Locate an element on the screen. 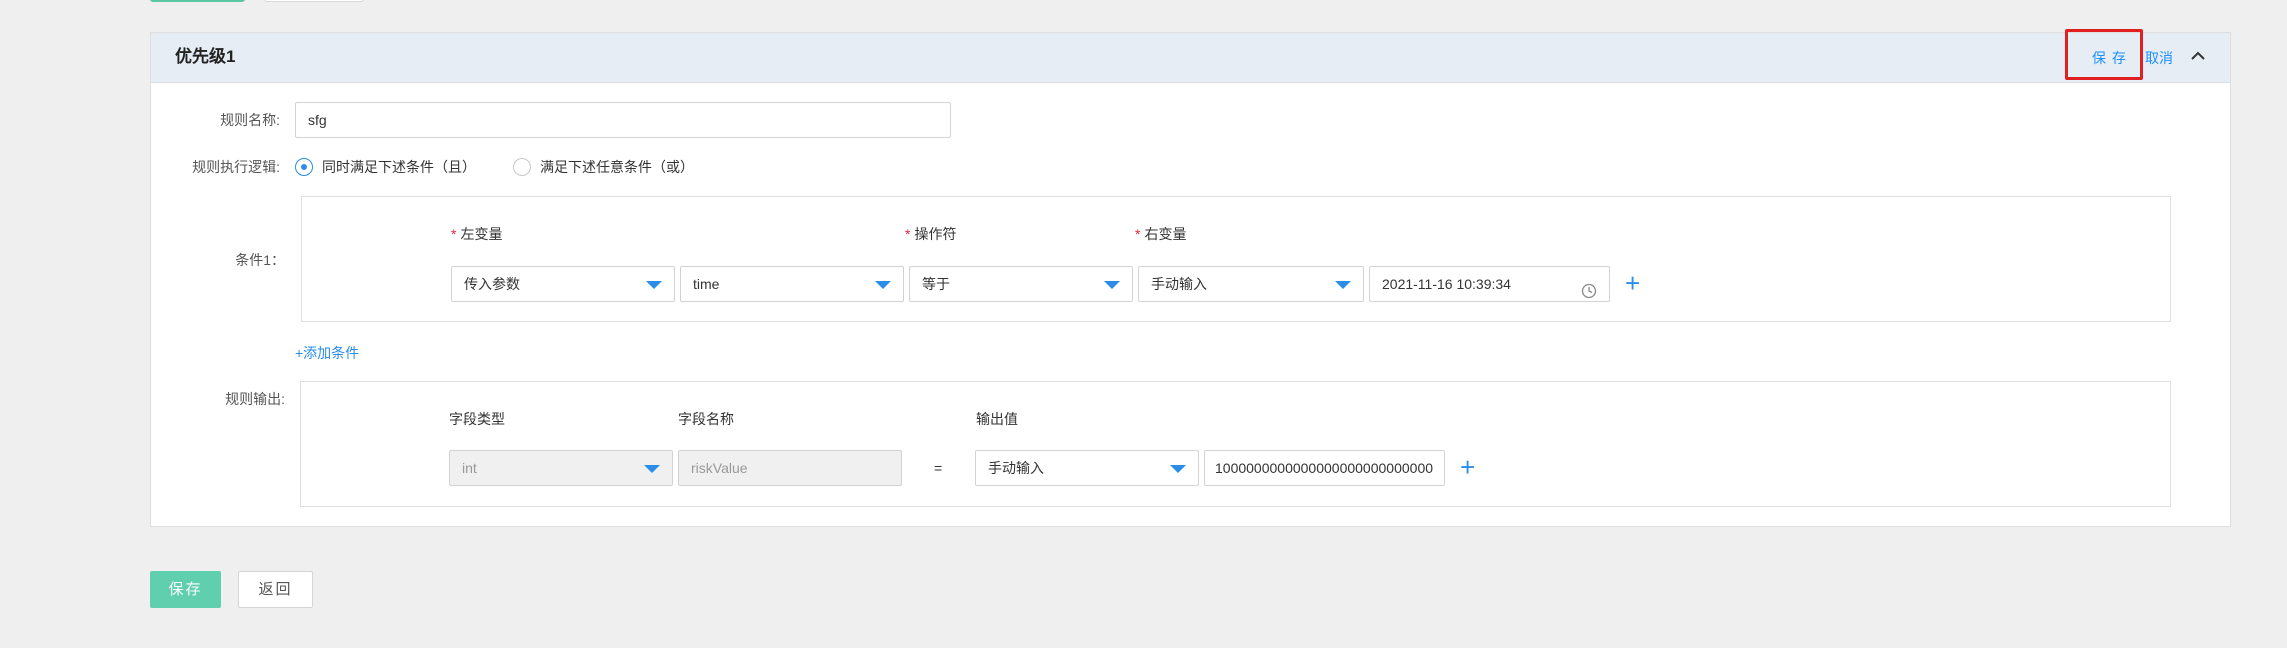  right-value-datetime: 2021-11-16 10:39:34 is located at coordinates (1489, 284).